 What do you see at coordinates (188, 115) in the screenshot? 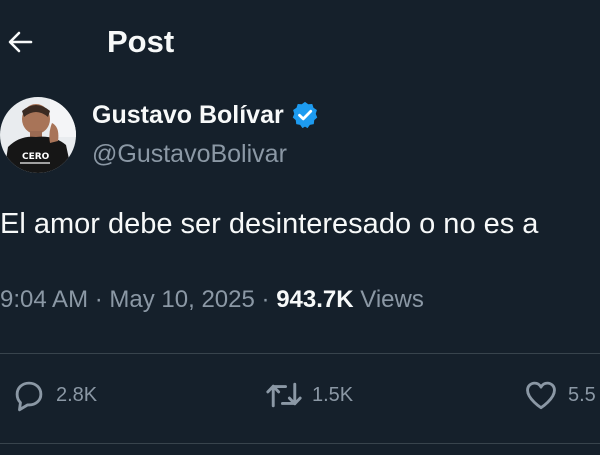
I see `author-display-name: Gustavo Bolívar` at bounding box center [188, 115].